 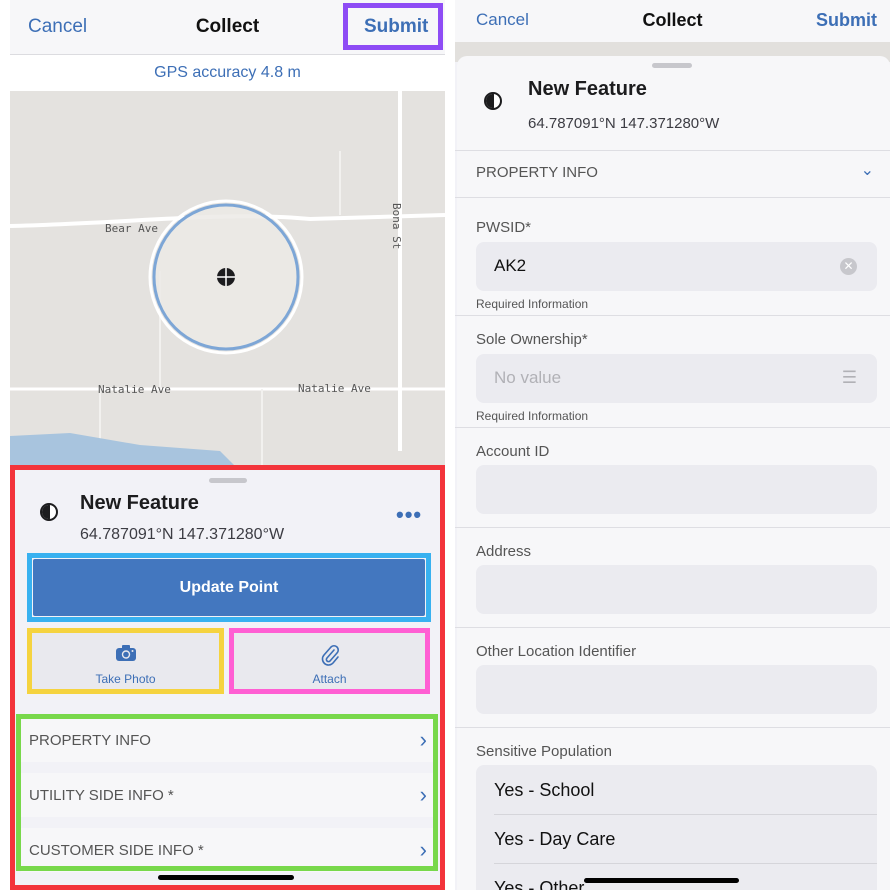 I want to click on sole-ownership-select: No value ☰, so click(x=676, y=378).